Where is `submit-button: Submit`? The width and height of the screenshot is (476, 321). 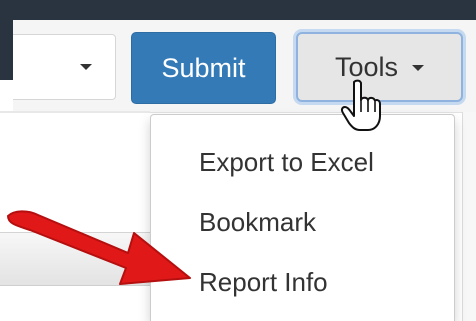 submit-button: Submit is located at coordinates (203, 68).